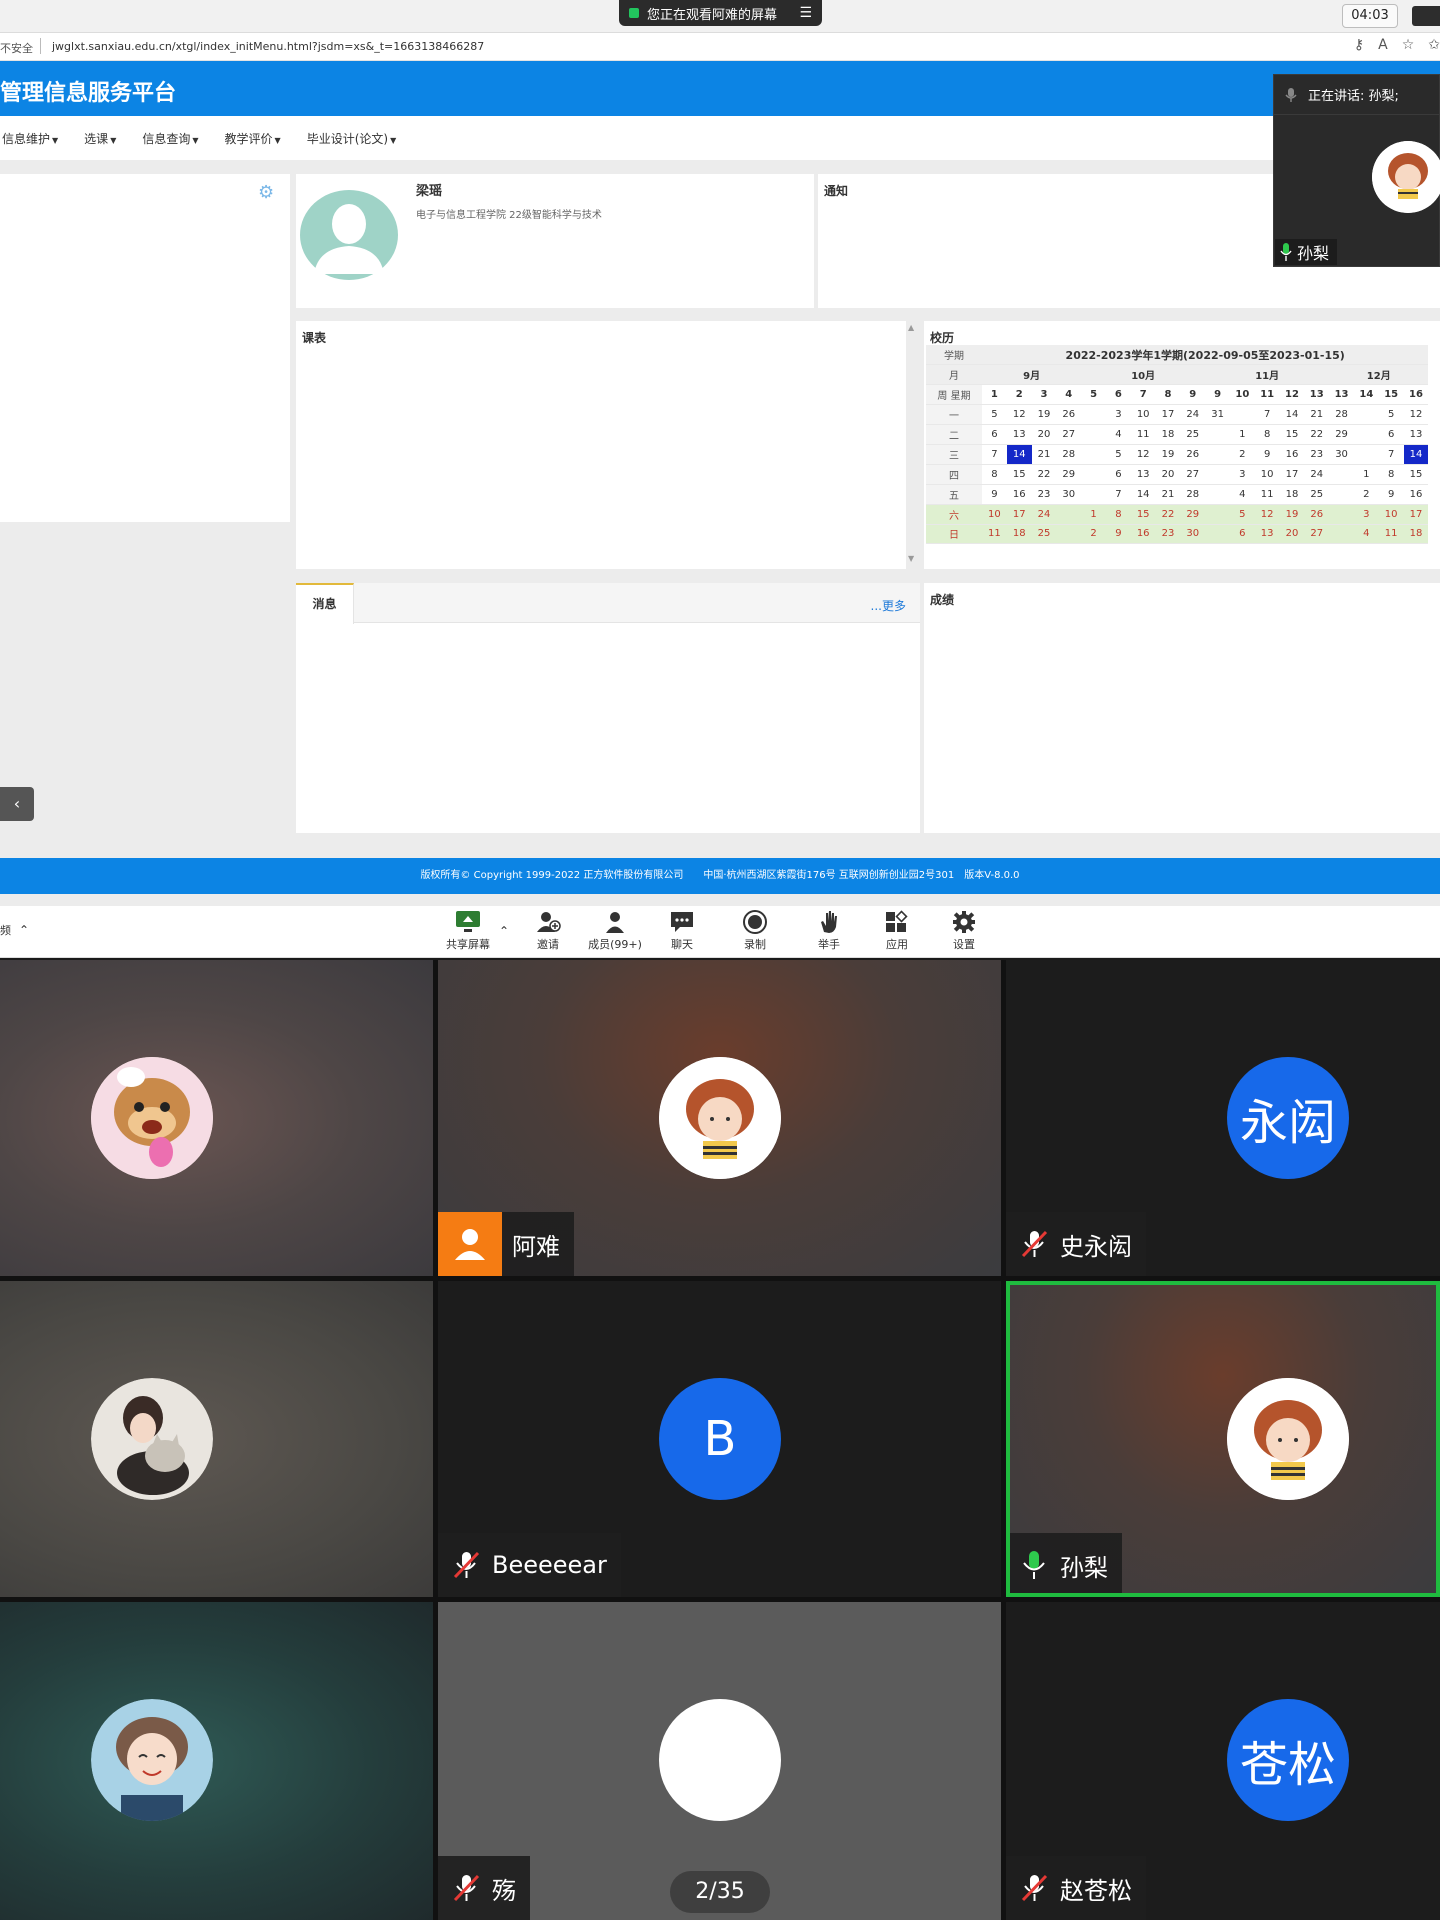 The image size is (1440, 1920). I want to click on chat-button: 聊天, so click(682, 931).